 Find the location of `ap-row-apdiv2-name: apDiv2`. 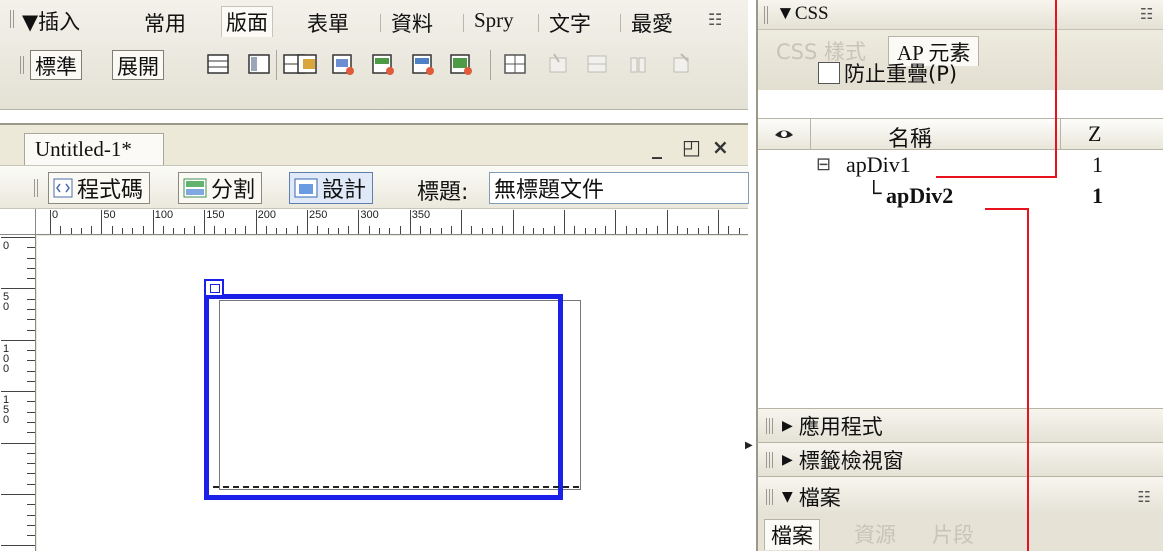

ap-row-apdiv2-name: apDiv2 is located at coordinates (919, 196).